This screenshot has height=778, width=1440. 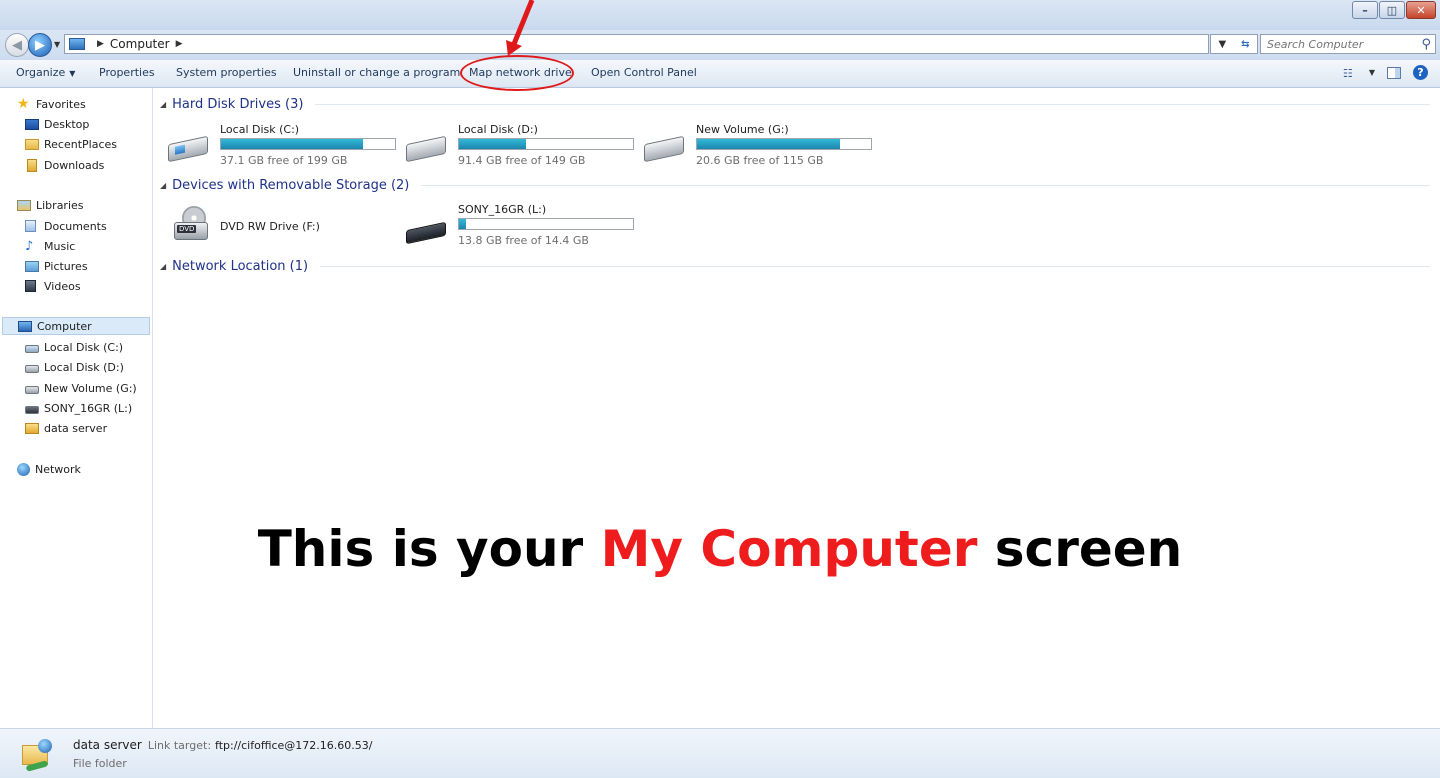 I want to click on open-control-panel-button: Open Control Panel, so click(x=644, y=72).